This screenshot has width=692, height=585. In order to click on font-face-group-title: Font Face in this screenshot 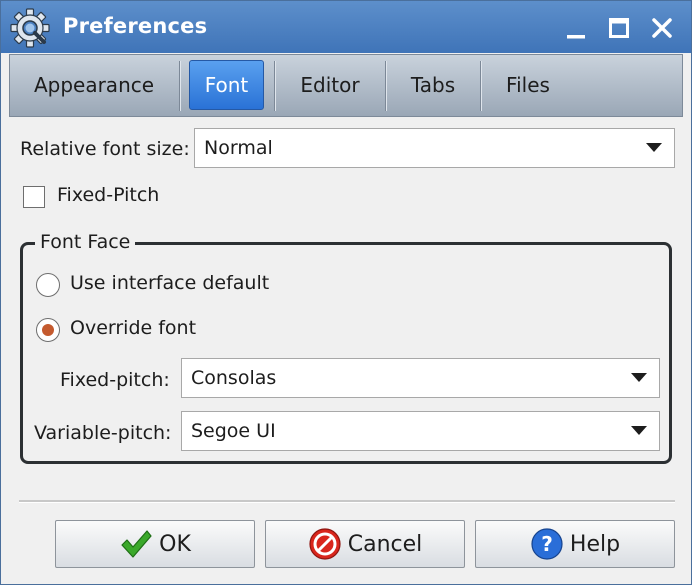, I will do `click(85, 242)`.